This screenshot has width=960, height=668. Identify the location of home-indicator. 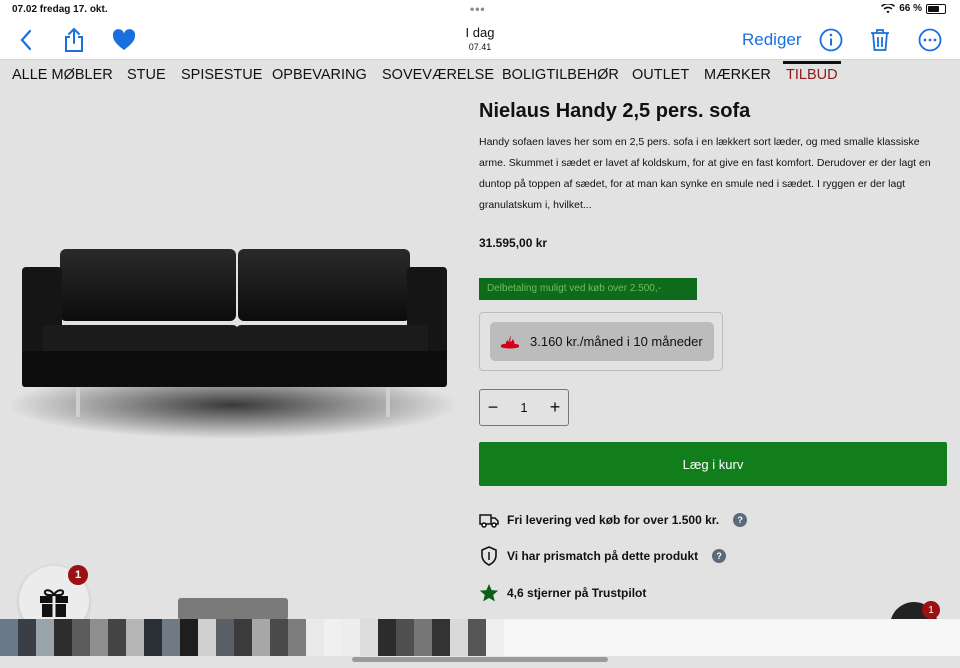
(480, 659).